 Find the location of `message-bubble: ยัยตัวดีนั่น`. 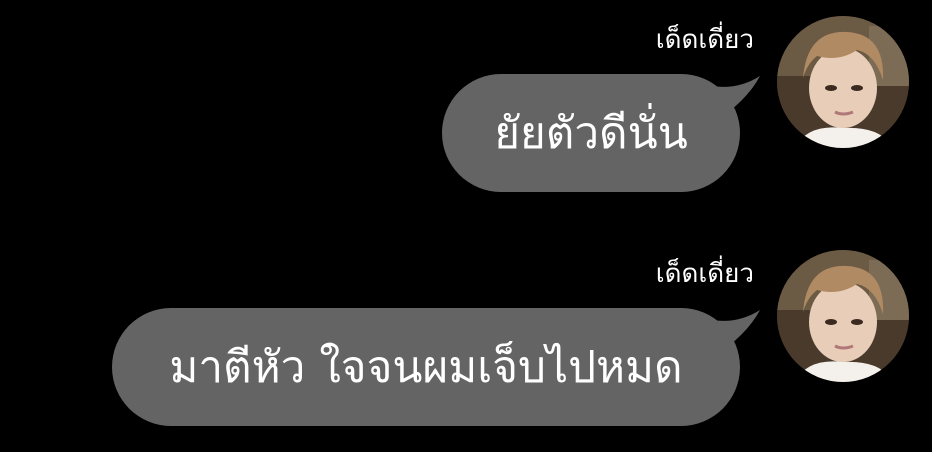

message-bubble: ยัยตัวดีนั่น is located at coordinates (591, 133).